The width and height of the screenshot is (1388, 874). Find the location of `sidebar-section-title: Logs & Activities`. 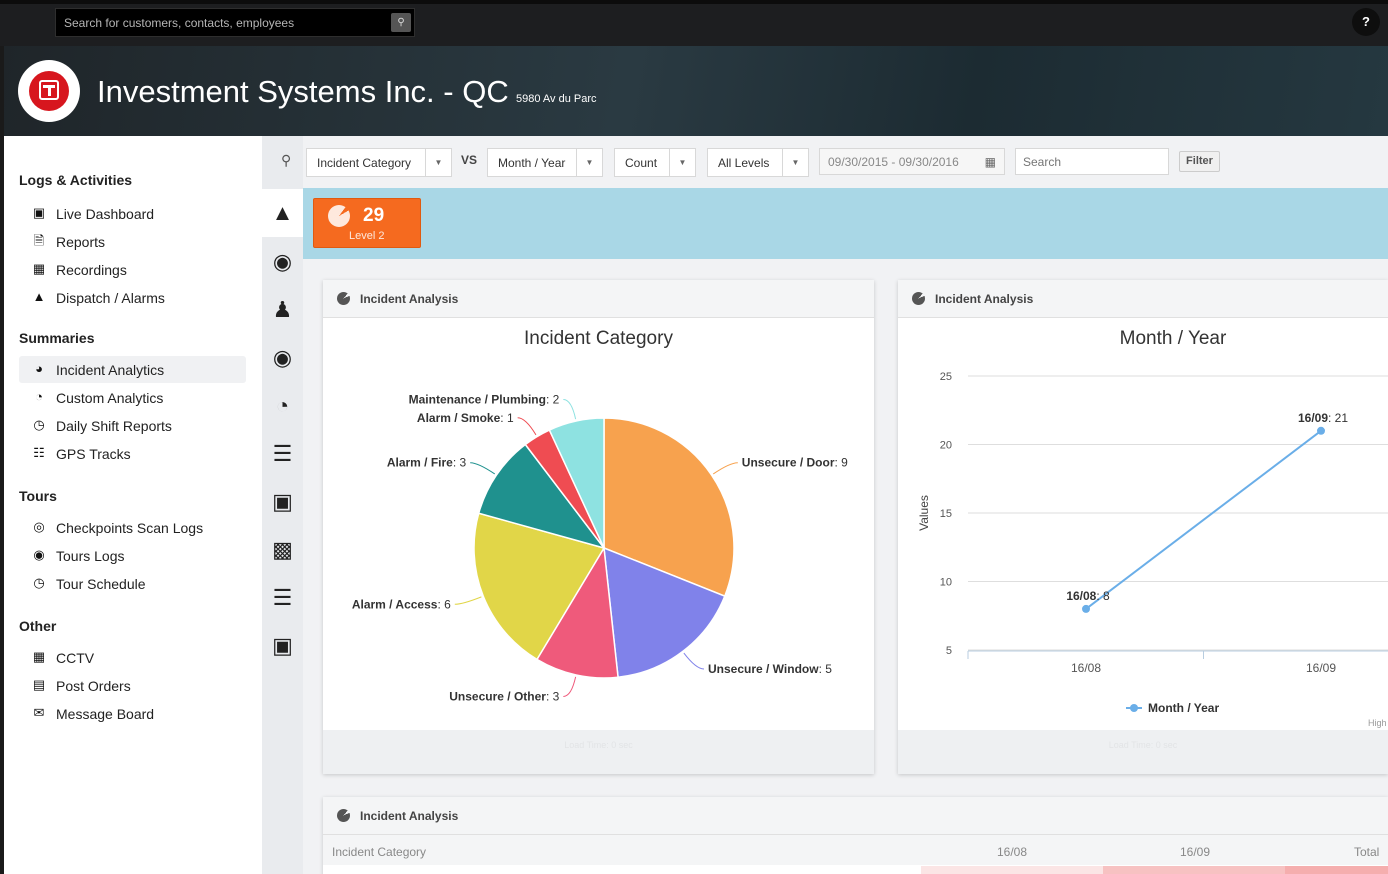

sidebar-section-title: Logs & Activities is located at coordinates (76, 180).